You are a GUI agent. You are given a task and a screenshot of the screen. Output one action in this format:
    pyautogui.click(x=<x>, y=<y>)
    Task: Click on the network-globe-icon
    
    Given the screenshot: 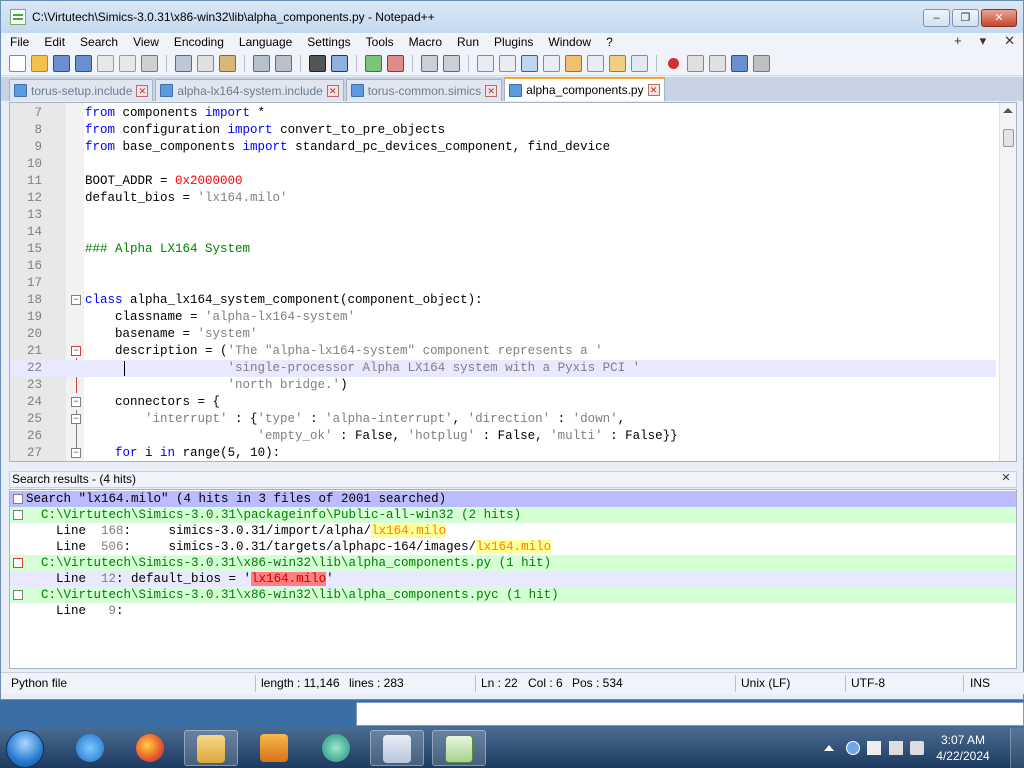 What is the action you would take?
    pyautogui.click(x=853, y=748)
    